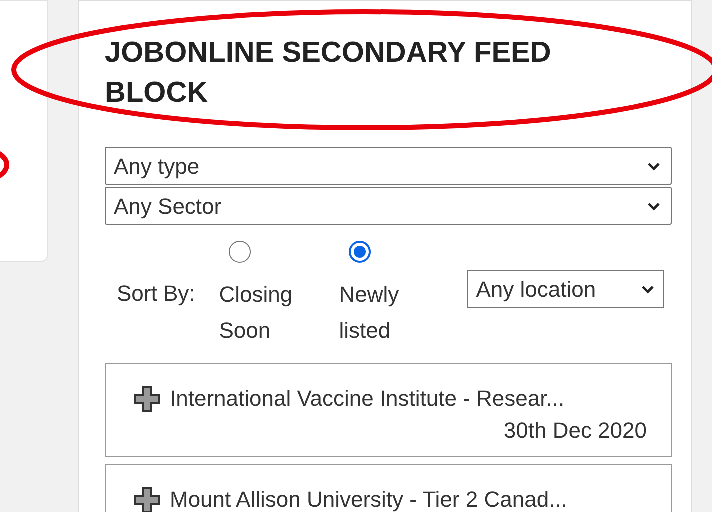  What do you see at coordinates (384, 313) in the screenshot?
I see `radio-label: Newly listed` at bounding box center [384, 313].